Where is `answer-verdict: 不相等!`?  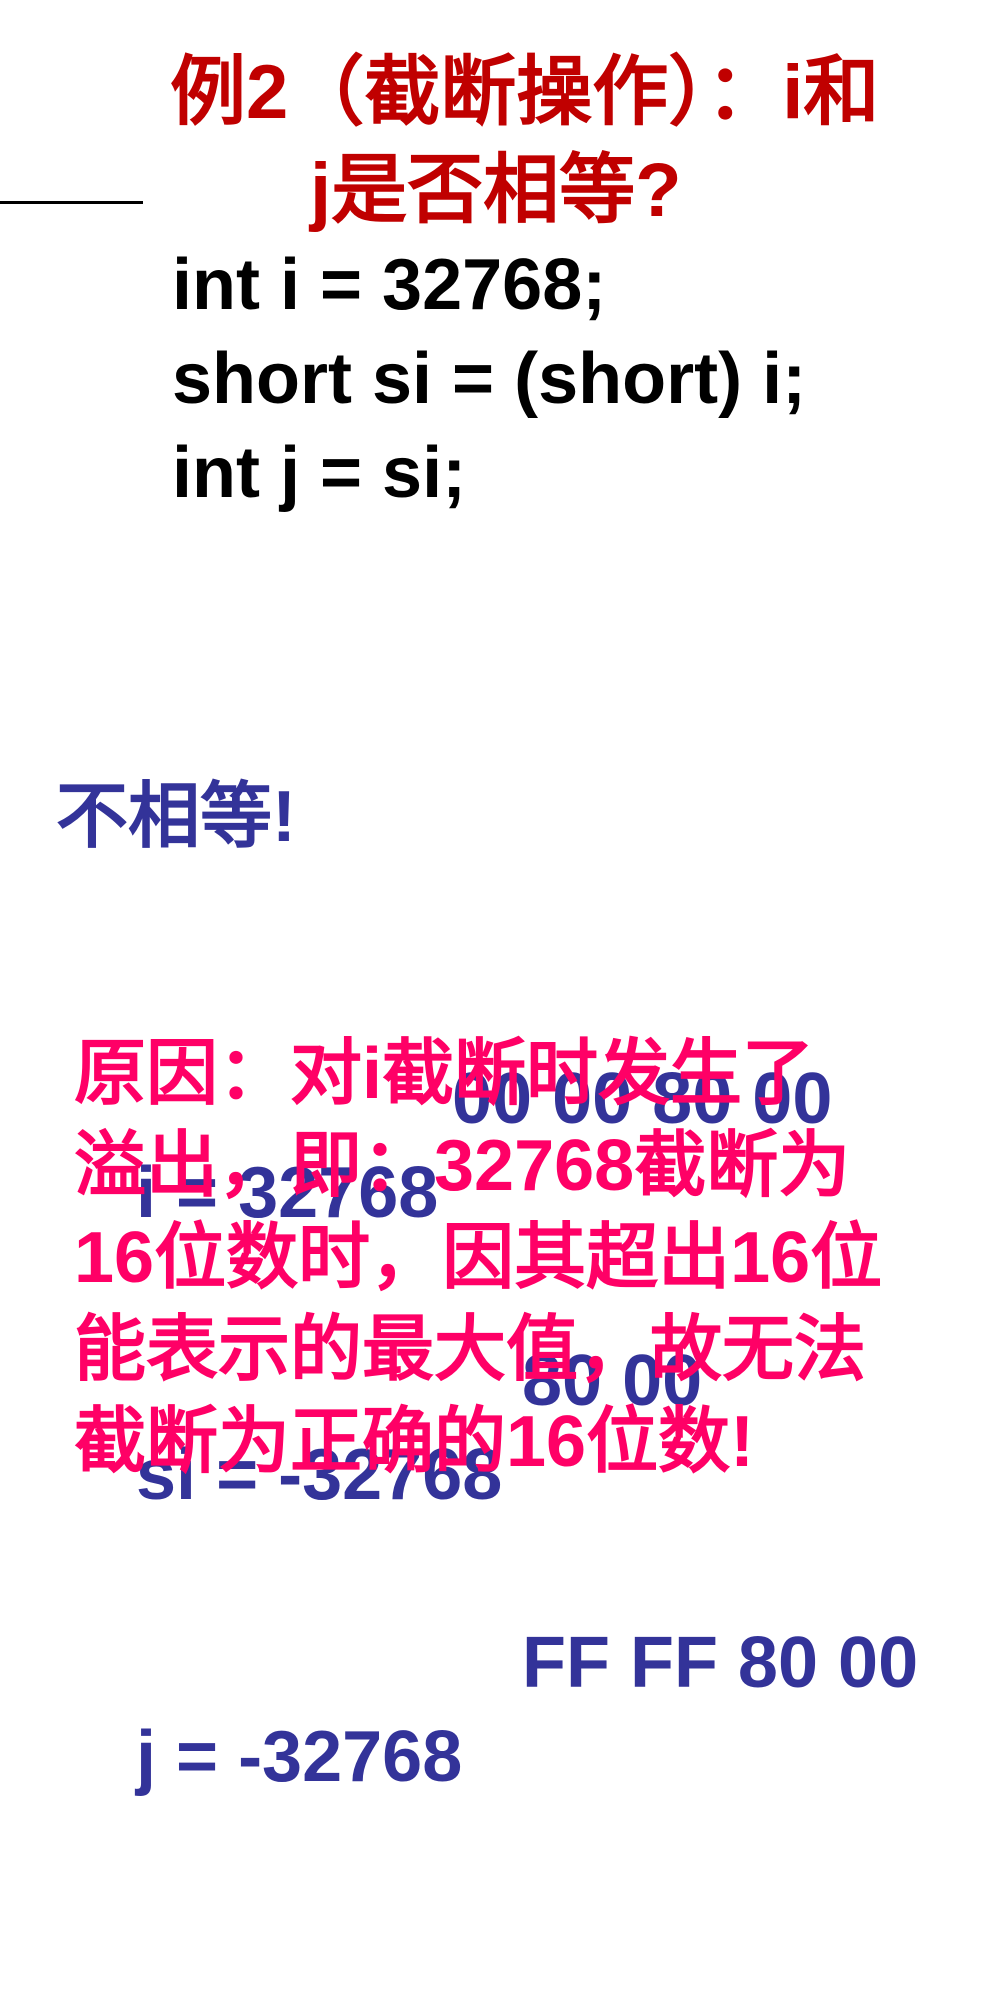 answer-verdict: 不相等! is located at coordinates (176, 817).